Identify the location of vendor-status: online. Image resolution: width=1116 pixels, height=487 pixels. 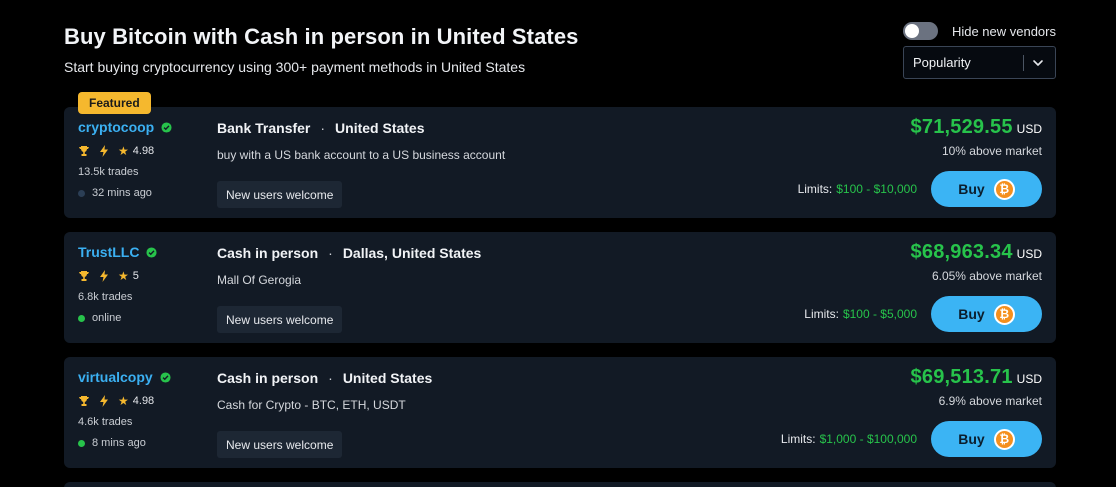
(117, 318).